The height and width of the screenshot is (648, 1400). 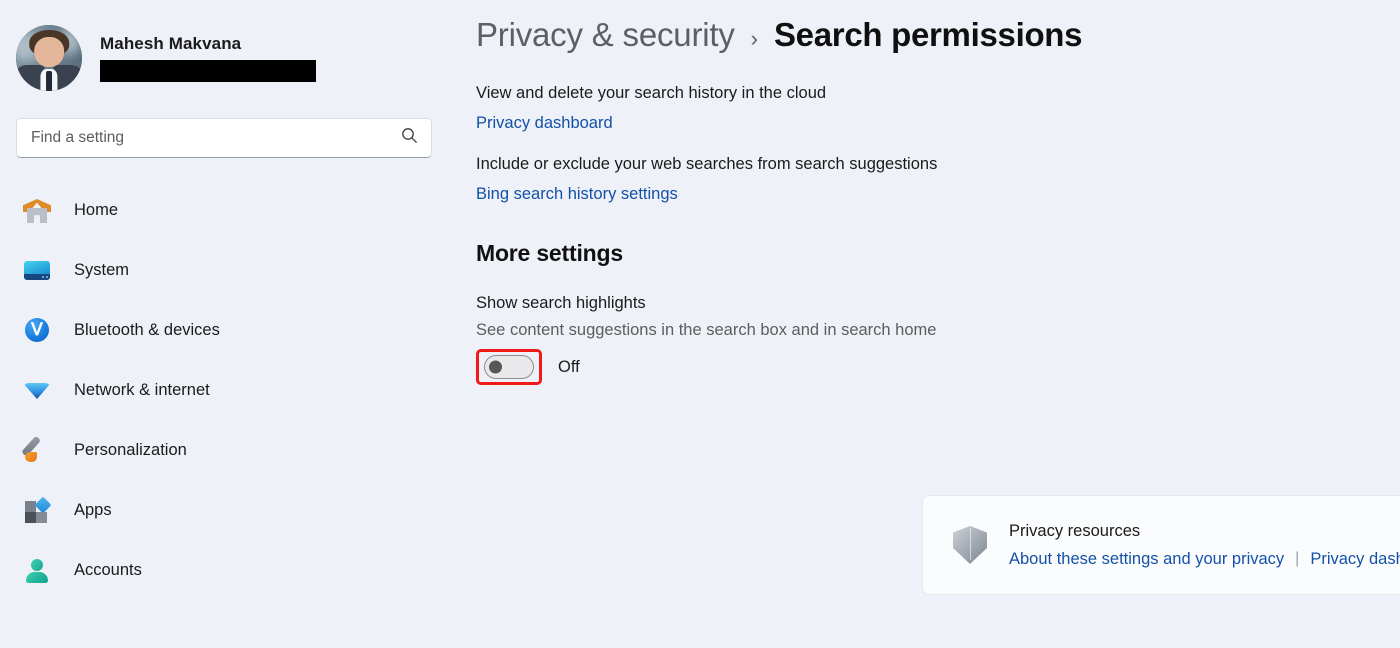 What do you see at coordinates (605, 35) in the screenshot?
I see `breadcrumb-parent: Privacy & security` at bounding box center [605, 35].